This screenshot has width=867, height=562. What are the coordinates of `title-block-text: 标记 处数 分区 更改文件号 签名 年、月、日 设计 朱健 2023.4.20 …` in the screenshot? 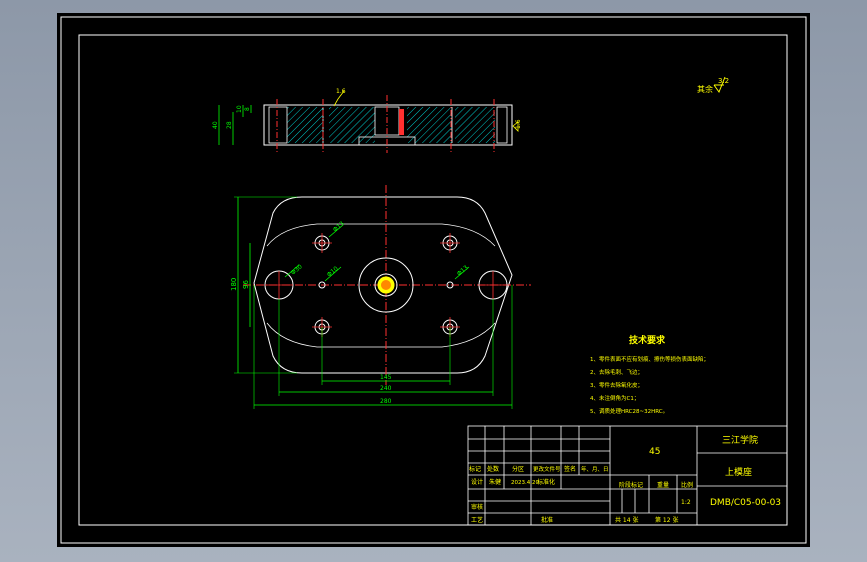 It's located at (625, 479).